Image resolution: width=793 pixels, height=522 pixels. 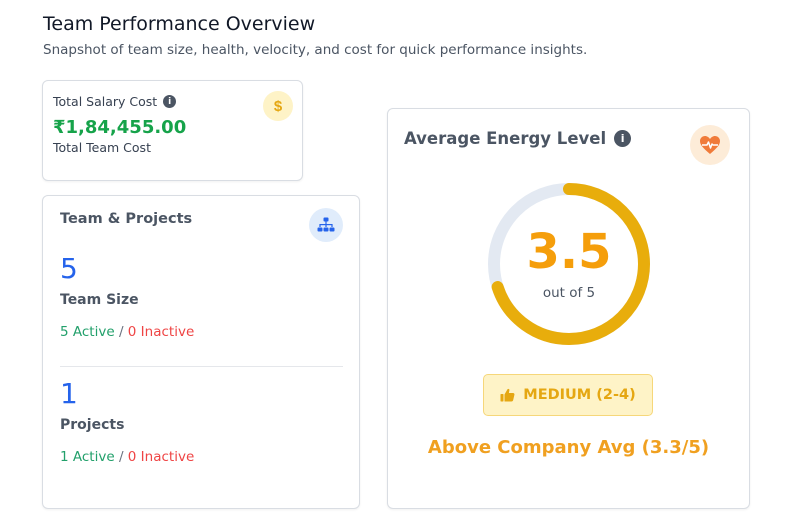 What do you see at coordinates (92, 425) in the screenshot?
I see `projects-label: Projects` at bounding box center [92, 425].